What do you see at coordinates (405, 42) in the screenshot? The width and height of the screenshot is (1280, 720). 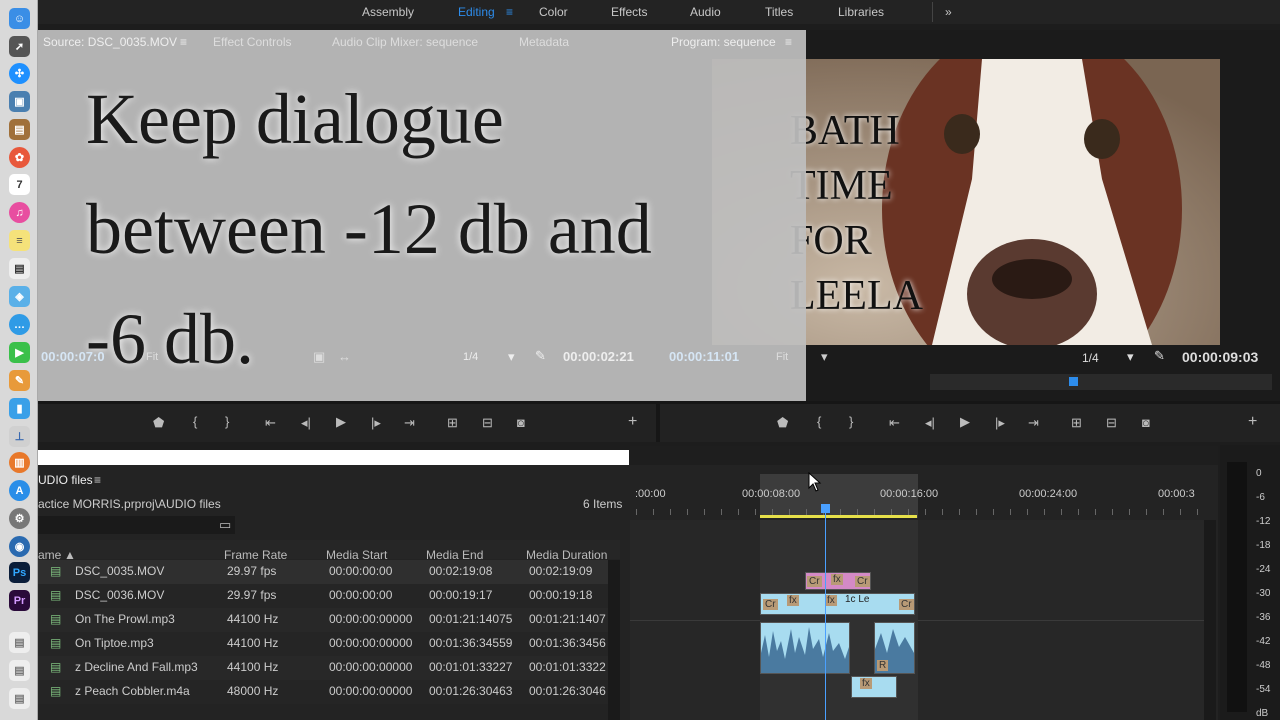 I see `tab-audio-clip-mixer: Audio Clip Mixer: sequence` at bounding box center [405, 42].